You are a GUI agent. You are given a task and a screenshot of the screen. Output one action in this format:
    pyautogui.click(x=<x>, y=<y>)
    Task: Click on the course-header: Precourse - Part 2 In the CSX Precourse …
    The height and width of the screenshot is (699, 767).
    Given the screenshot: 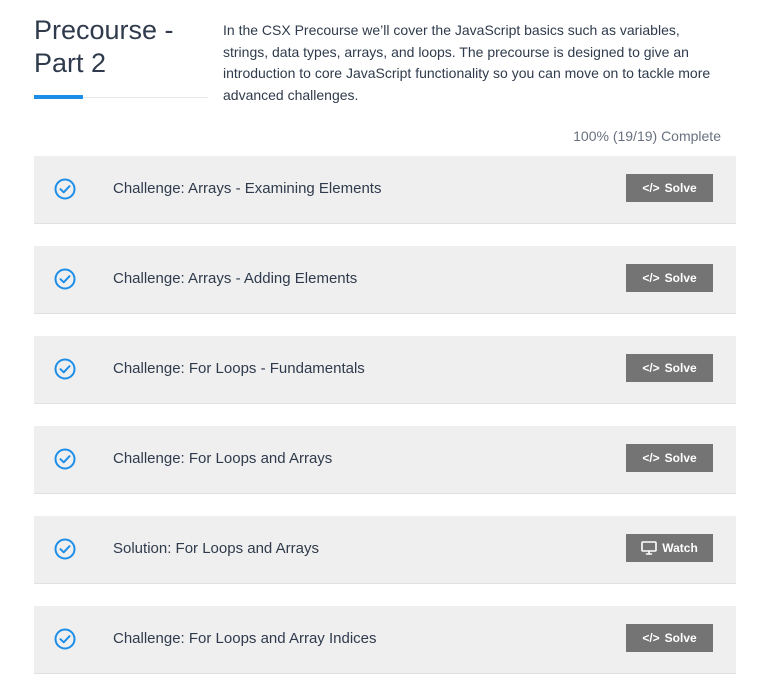 What is the action you would take?
    pyautogui.click(x=384, y=61)
    